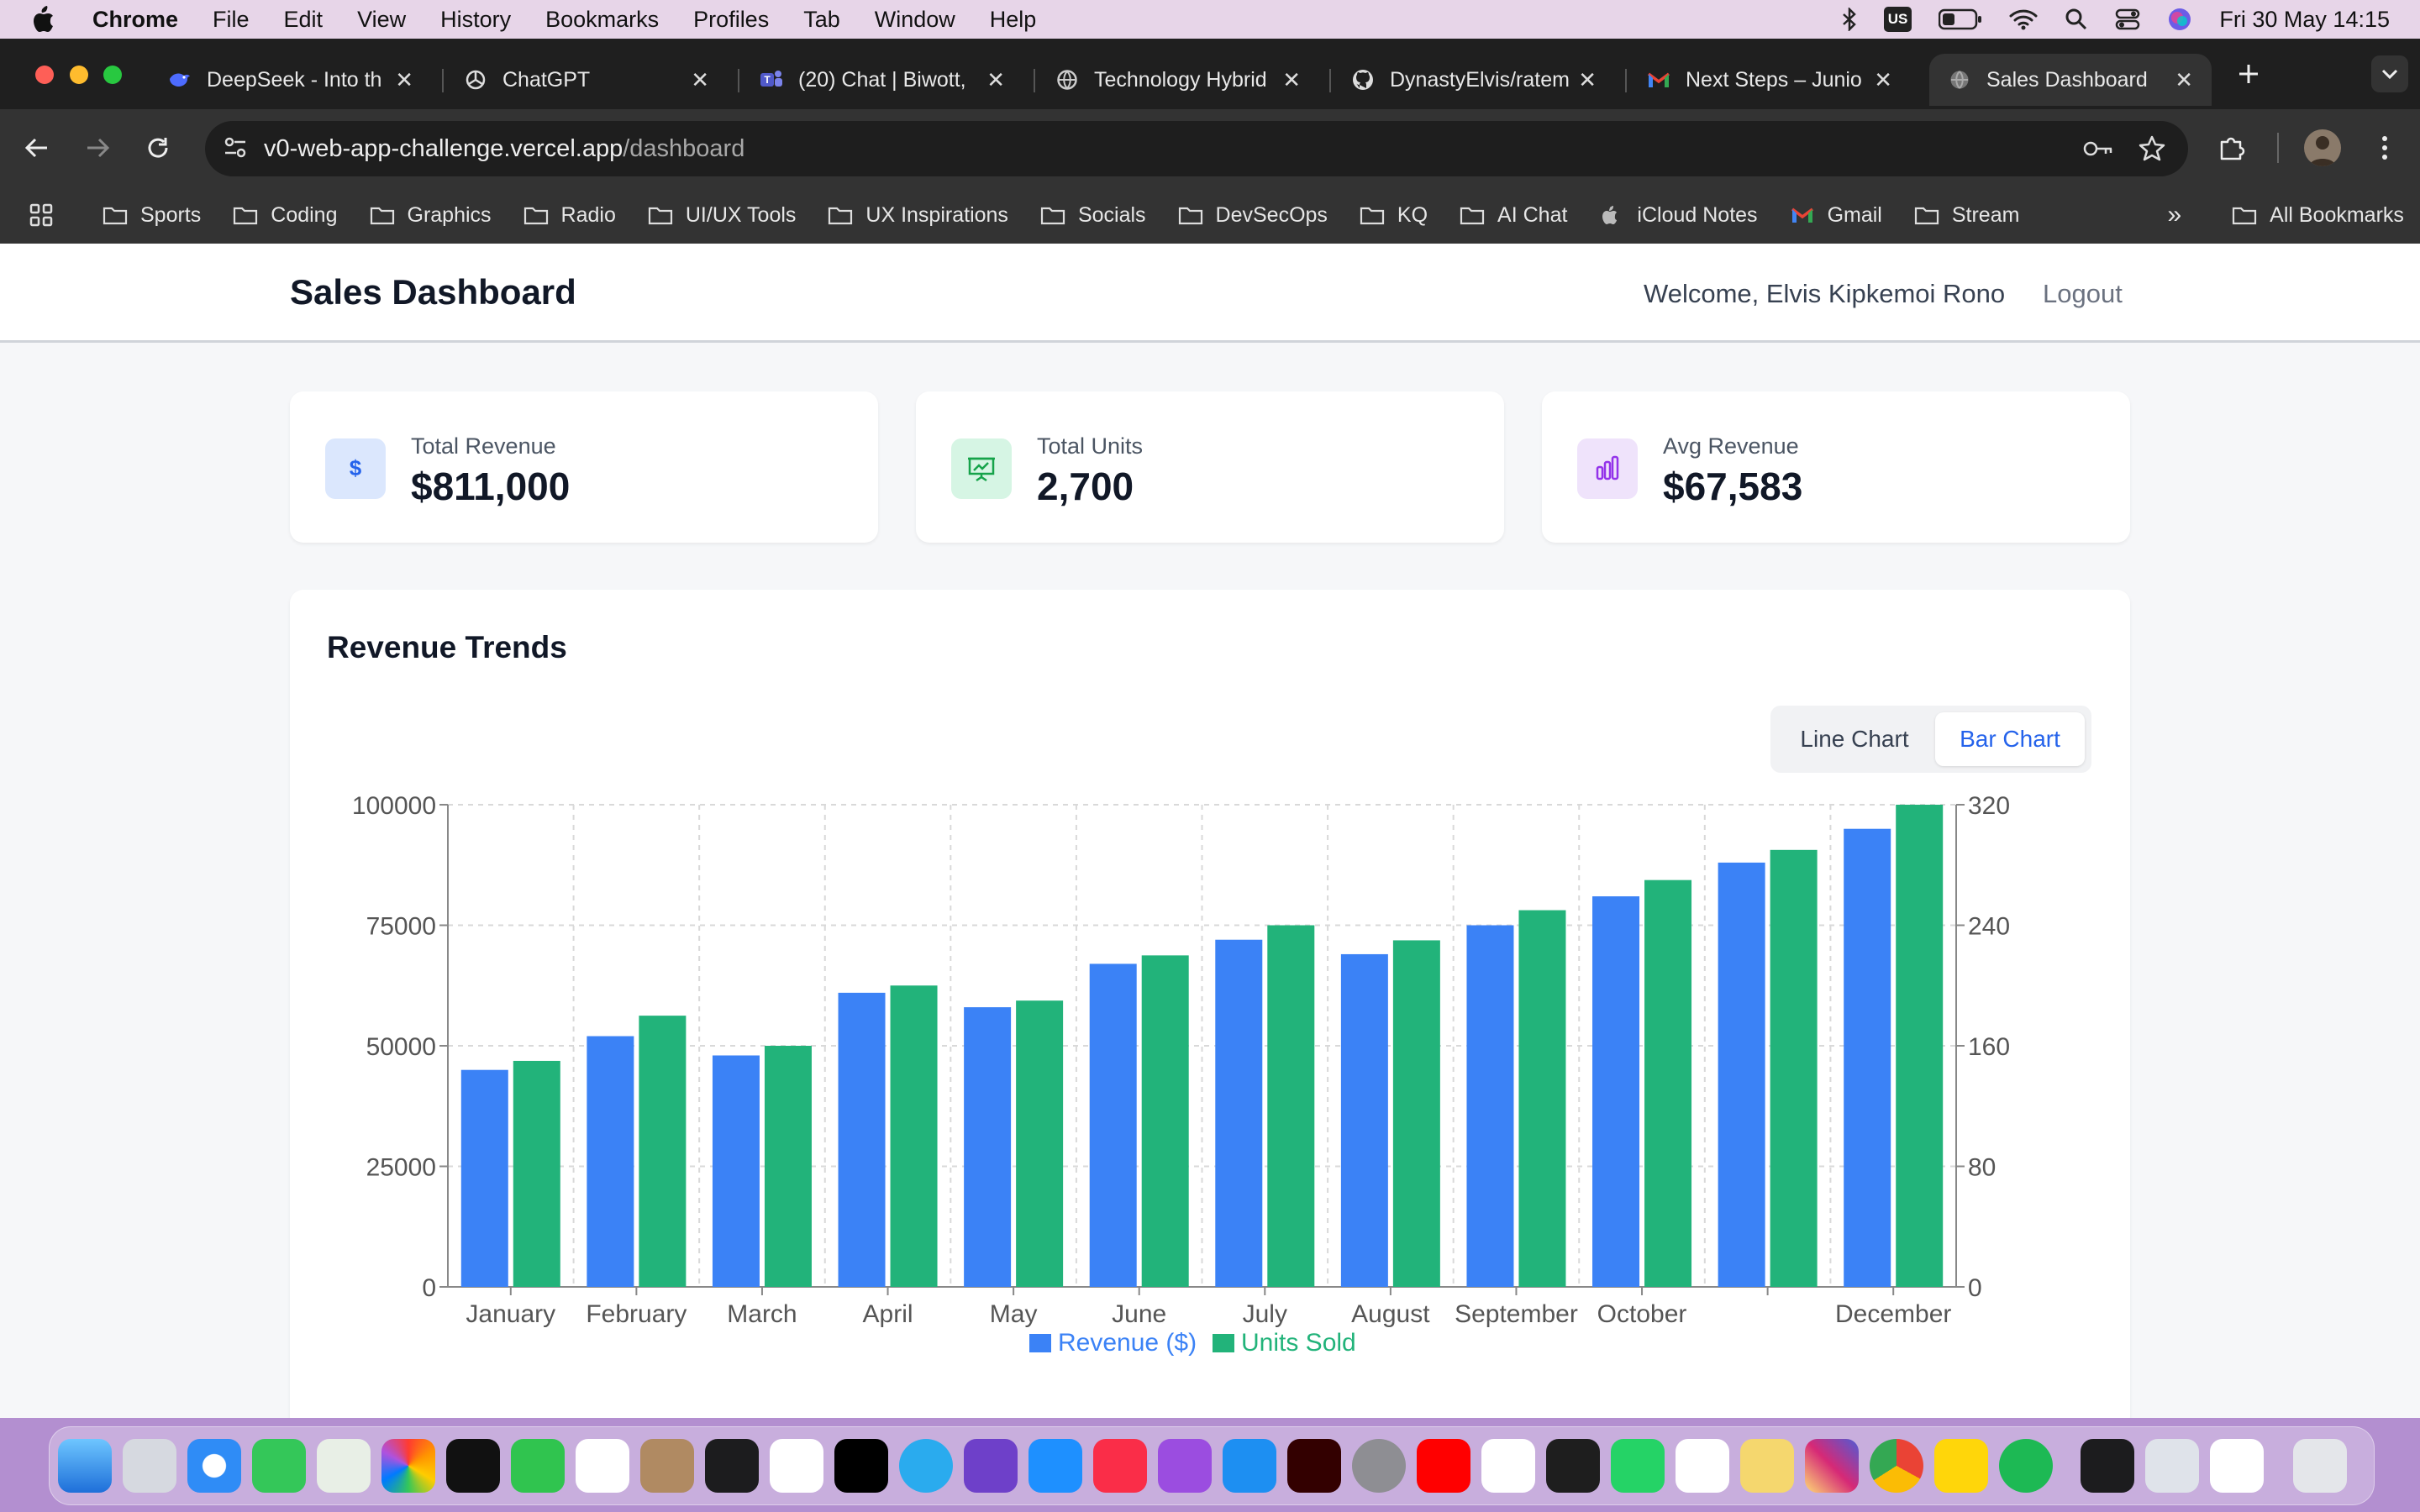 The height and width of the screenshot is (1512, 2420). I want to click on calendar-icon, so click(602, 1466).